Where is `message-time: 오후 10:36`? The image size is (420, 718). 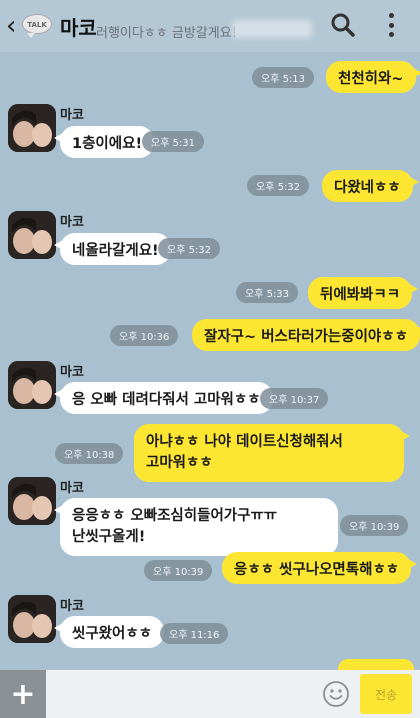 message-time: 오후 10:36 is located at coordinates (144, 335).